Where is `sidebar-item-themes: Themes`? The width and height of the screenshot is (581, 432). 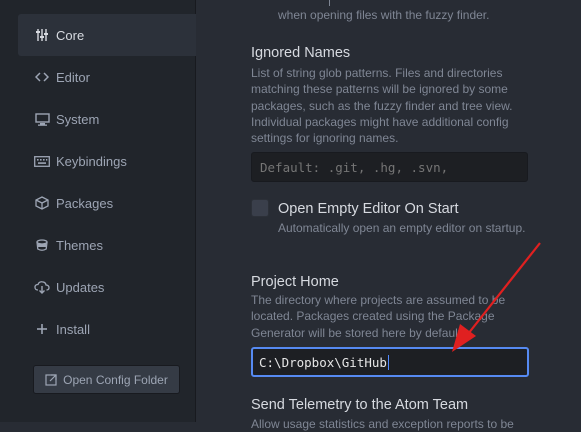 sidebar-item-themes: Themes is located at coordinates (107, 245).